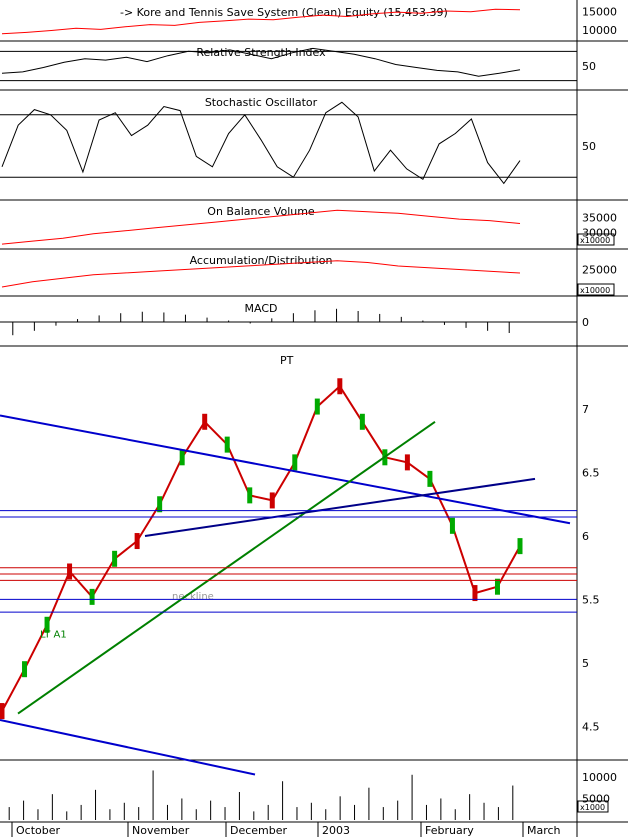  Describe the element at coordinates (38, 830) in the screenshot. I see `x-tick-label: October` at that location.